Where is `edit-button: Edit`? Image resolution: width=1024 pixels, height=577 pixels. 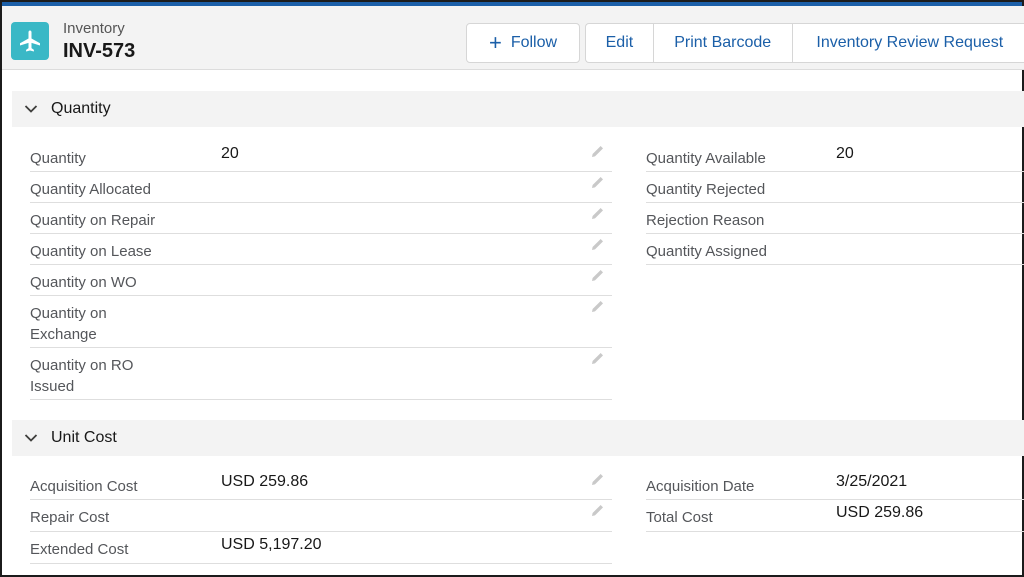 edit-button: Edit is located at coordinates (620, 43).